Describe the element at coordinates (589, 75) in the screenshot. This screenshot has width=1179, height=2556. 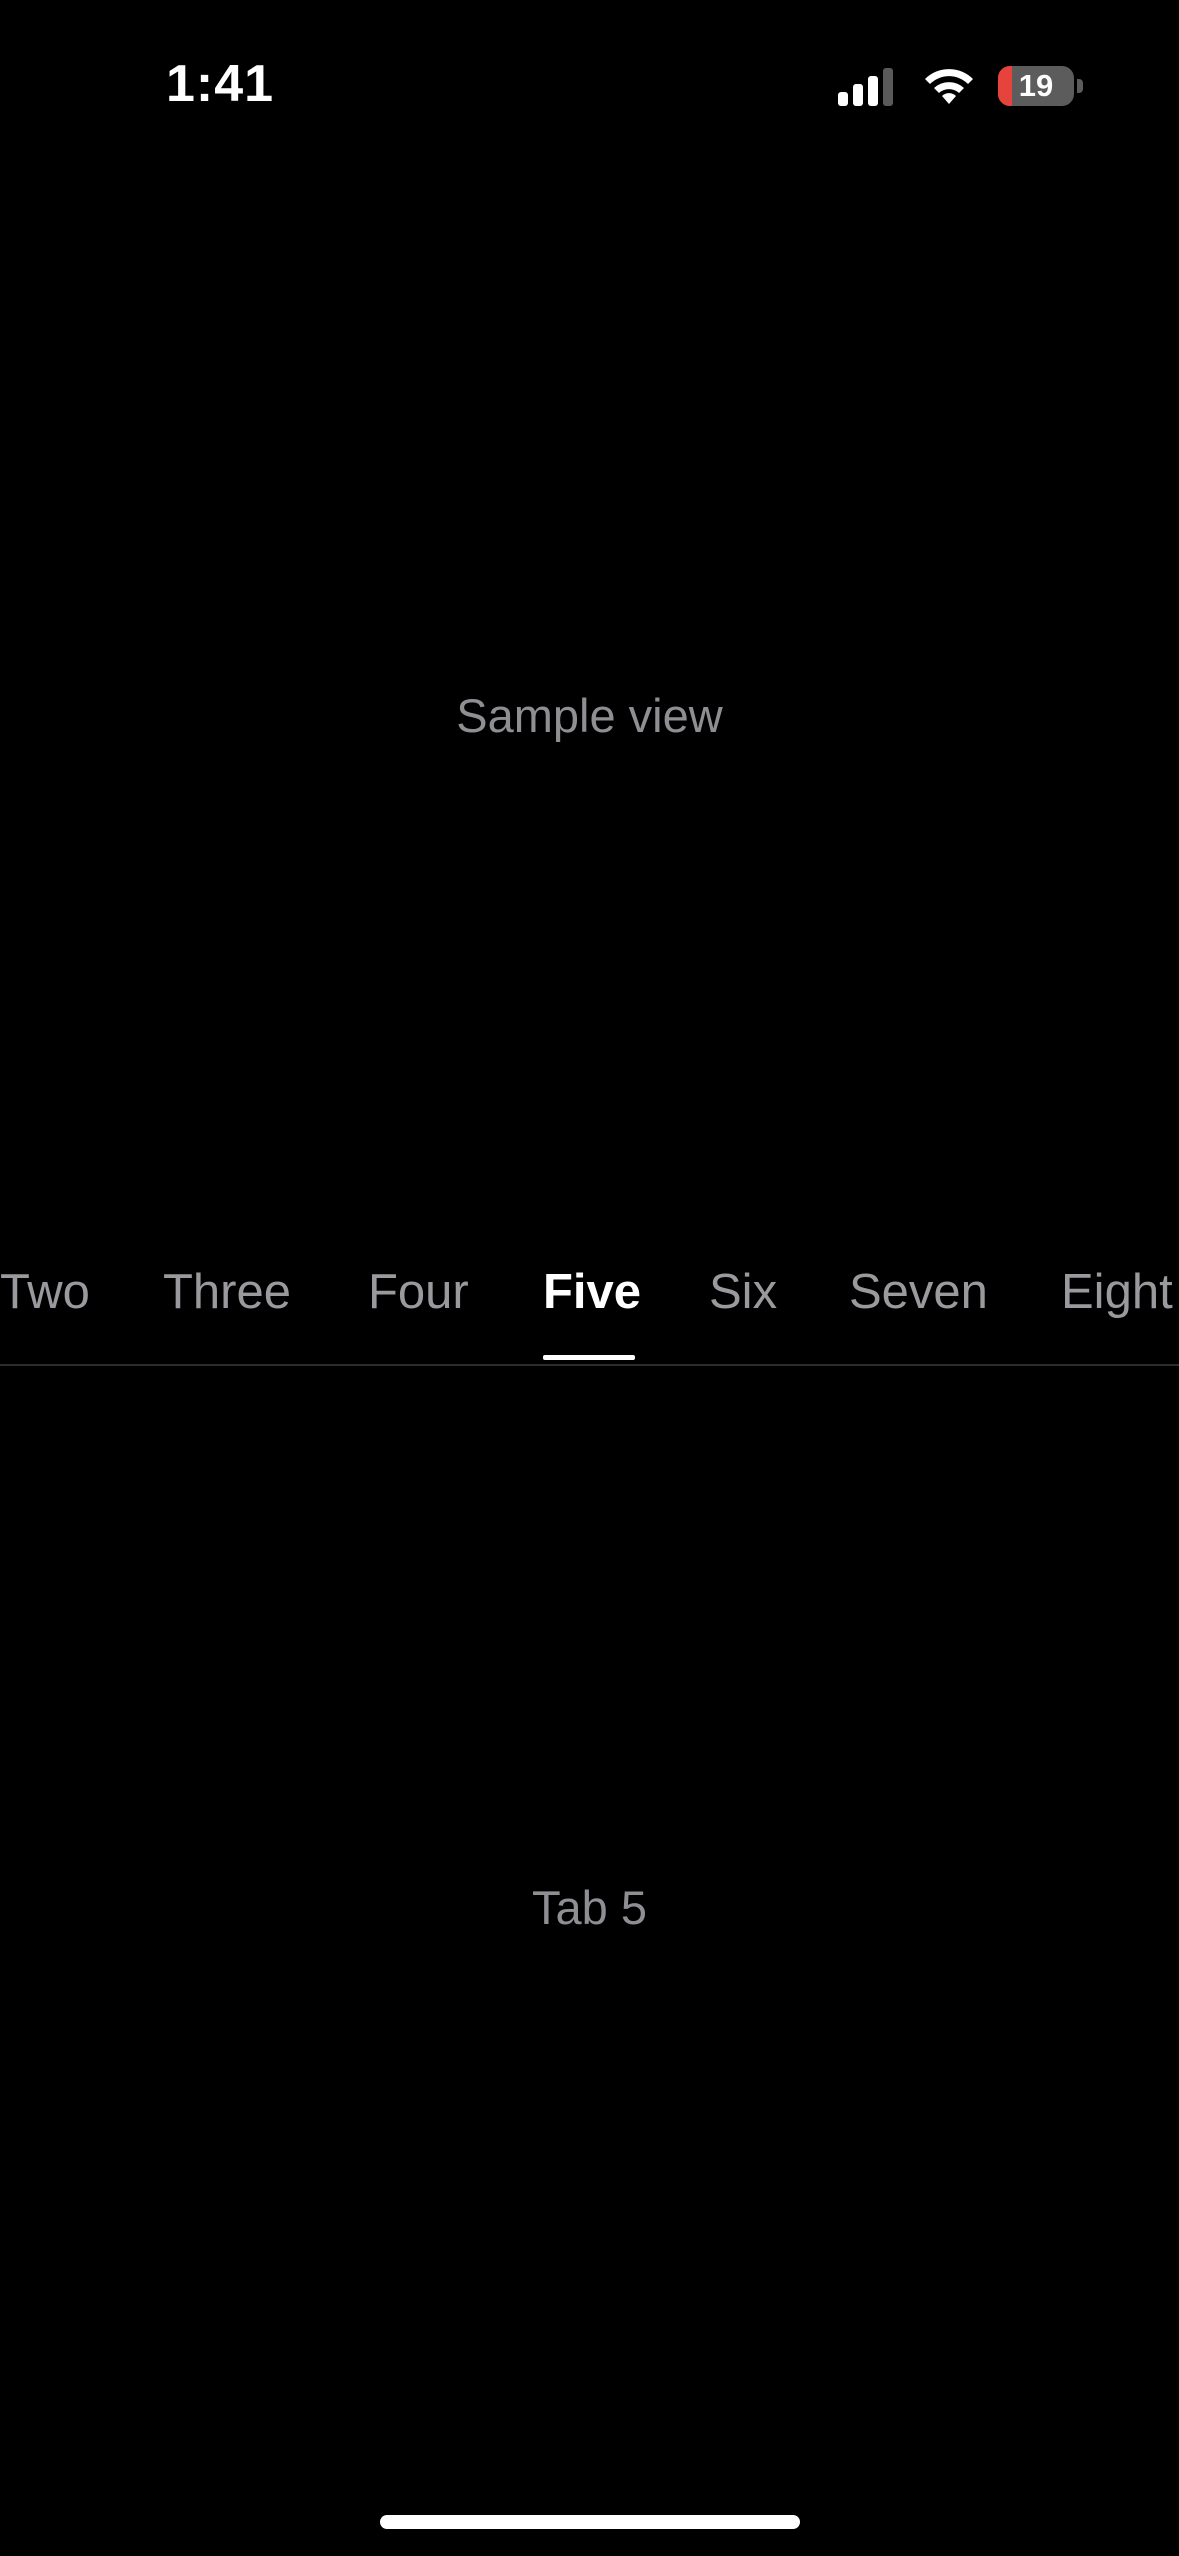
I see `status-bar: 1:41 19` at that location.